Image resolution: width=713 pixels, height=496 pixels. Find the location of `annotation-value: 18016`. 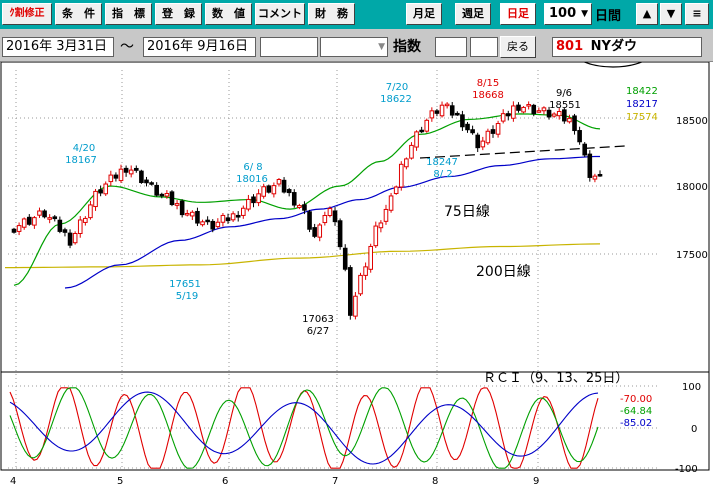

annotation-value: 18016 is located at coordinates (252, 179).